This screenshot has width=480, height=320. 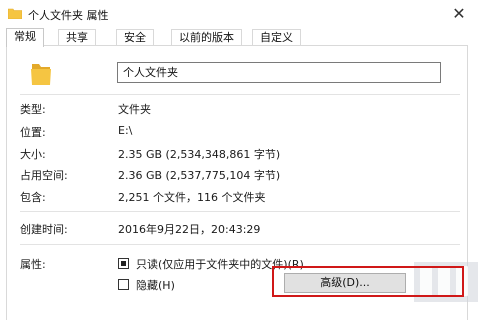 What do you see at coordinates (192, 197) in the screenshot?
I see `contains-value: 2,251 个文件，116 个文件夹` at bounding box center [192, 197].